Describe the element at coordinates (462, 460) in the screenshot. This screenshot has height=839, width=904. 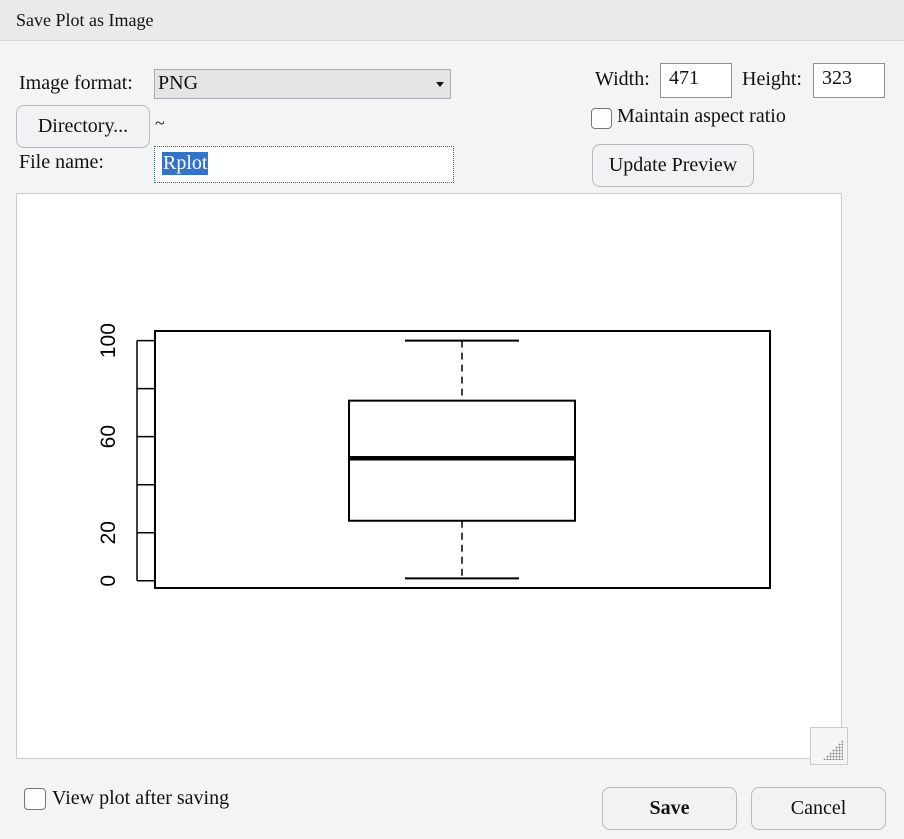
I see `iqr-box` at that location.